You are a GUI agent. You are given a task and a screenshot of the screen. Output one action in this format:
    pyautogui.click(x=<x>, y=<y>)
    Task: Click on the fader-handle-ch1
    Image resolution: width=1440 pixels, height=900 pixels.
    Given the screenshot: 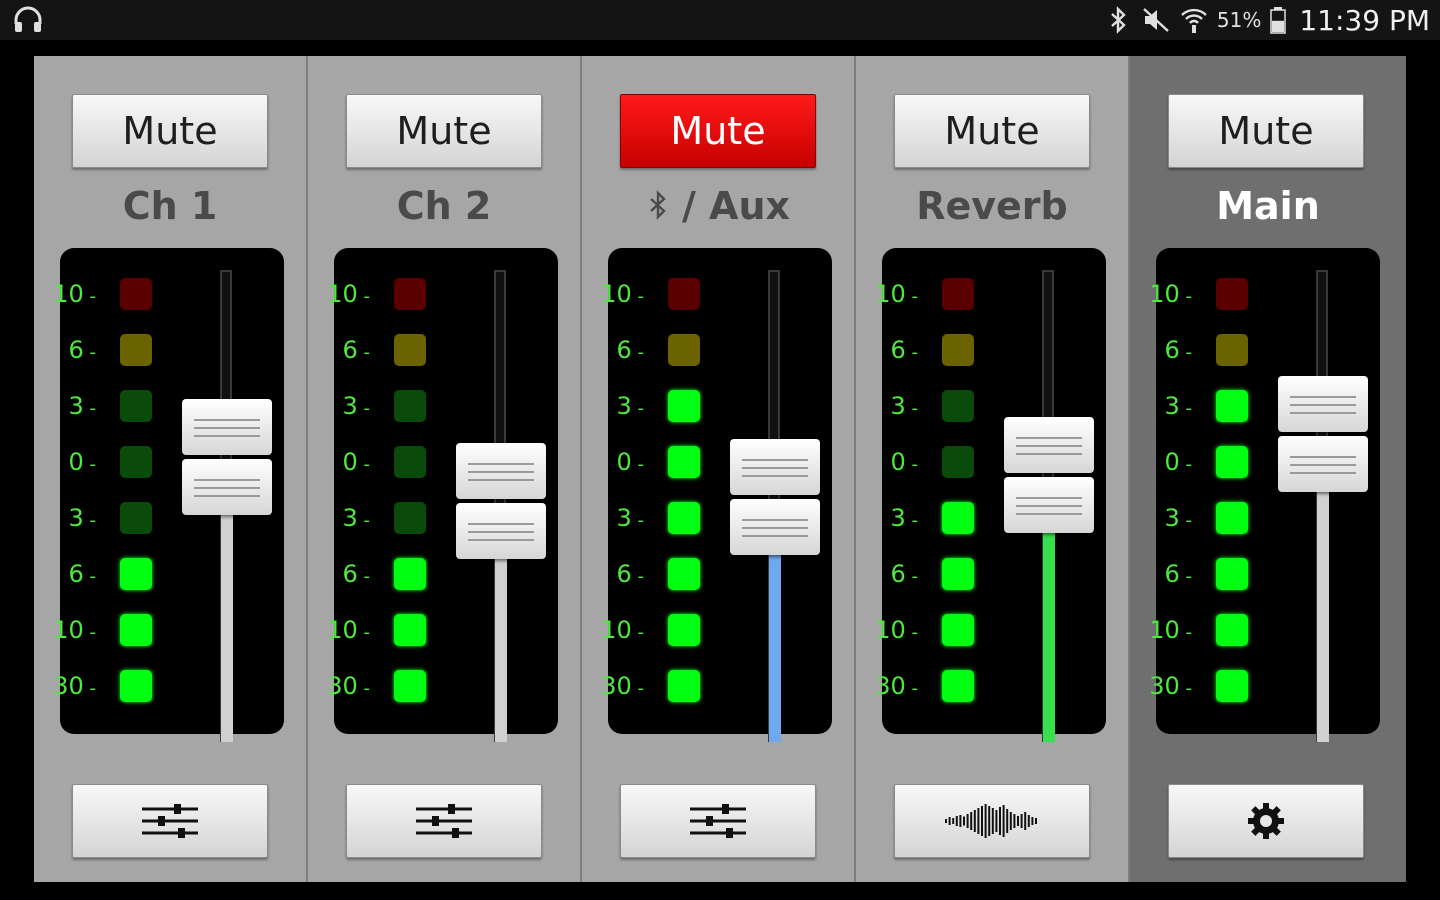 What is the action you would take?
    pyautogui.click(x=227, y=457)
    